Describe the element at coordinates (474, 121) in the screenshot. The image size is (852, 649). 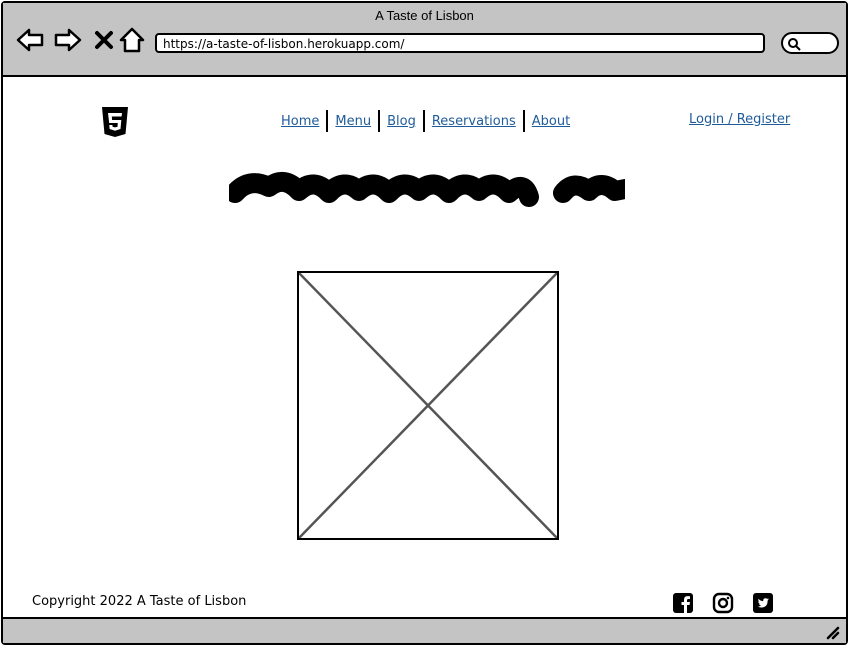
I see `nav-link-reservations: Reservations` at that location.